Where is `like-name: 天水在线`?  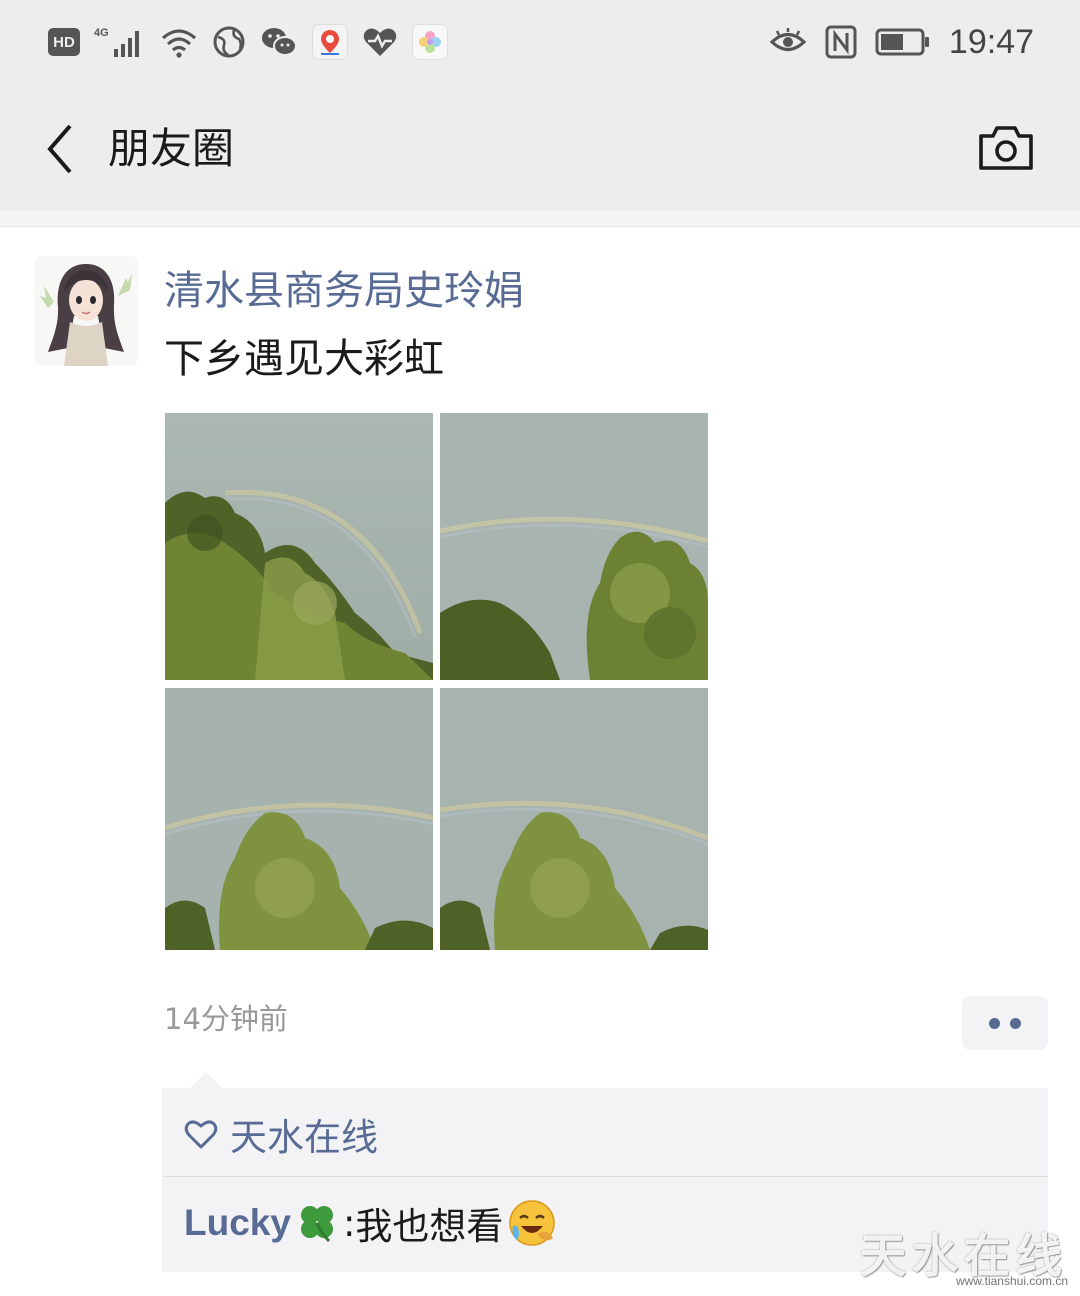 like-name: 天水在线 is located at coordinates (304, 1134).